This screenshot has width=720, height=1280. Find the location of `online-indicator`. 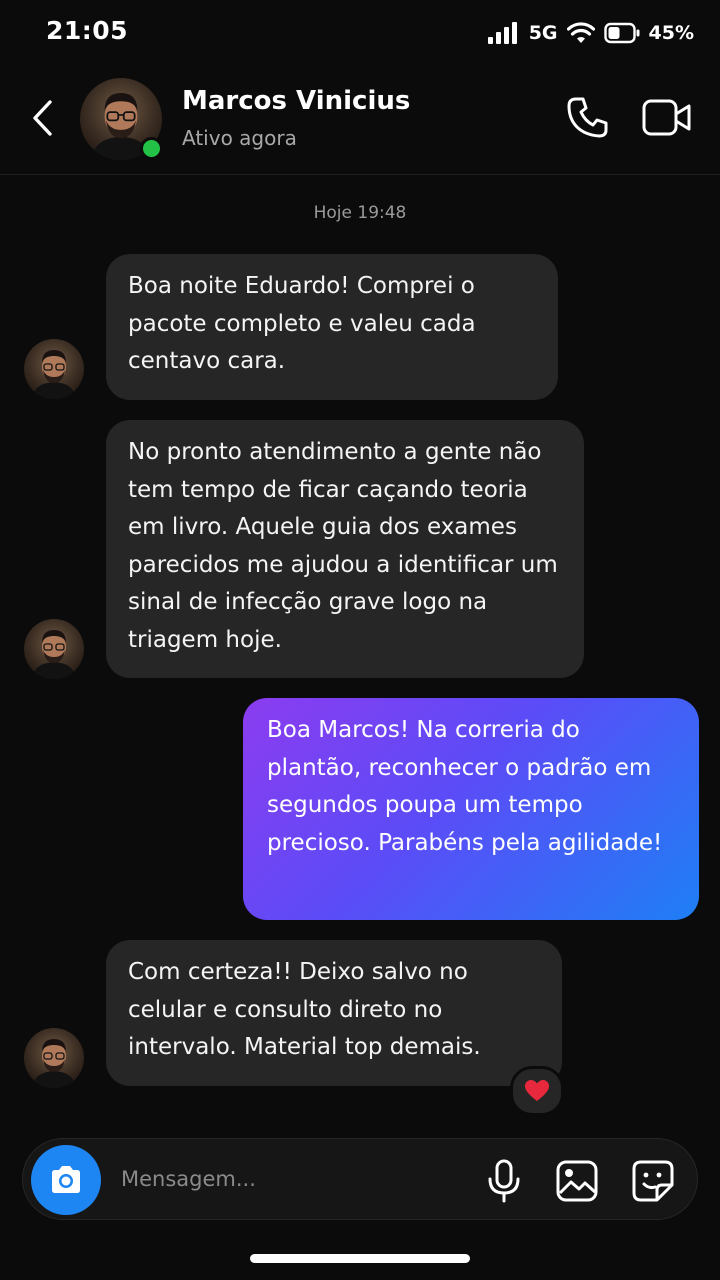

online-indicator is located at coordinates (151, 148).